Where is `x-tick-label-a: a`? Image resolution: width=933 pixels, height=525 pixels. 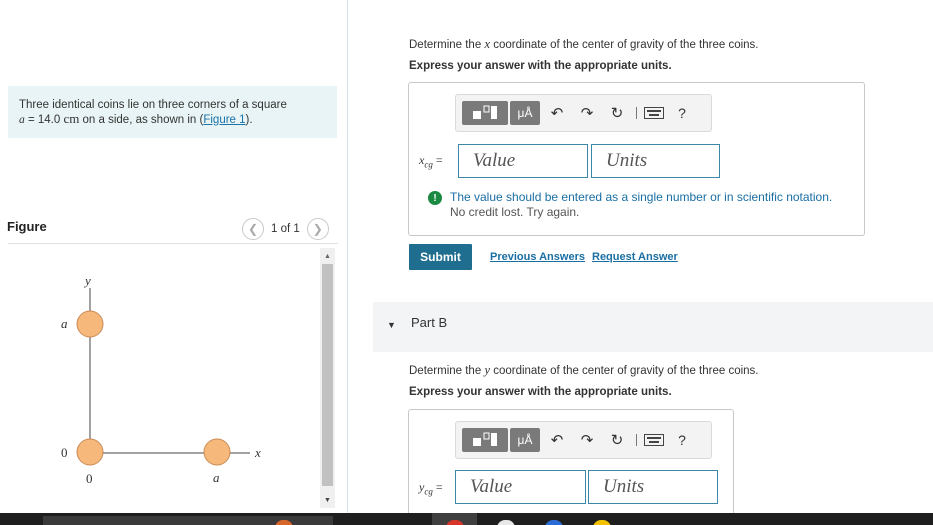
x-tick-label-a: a is located at coordinates (216, 477).